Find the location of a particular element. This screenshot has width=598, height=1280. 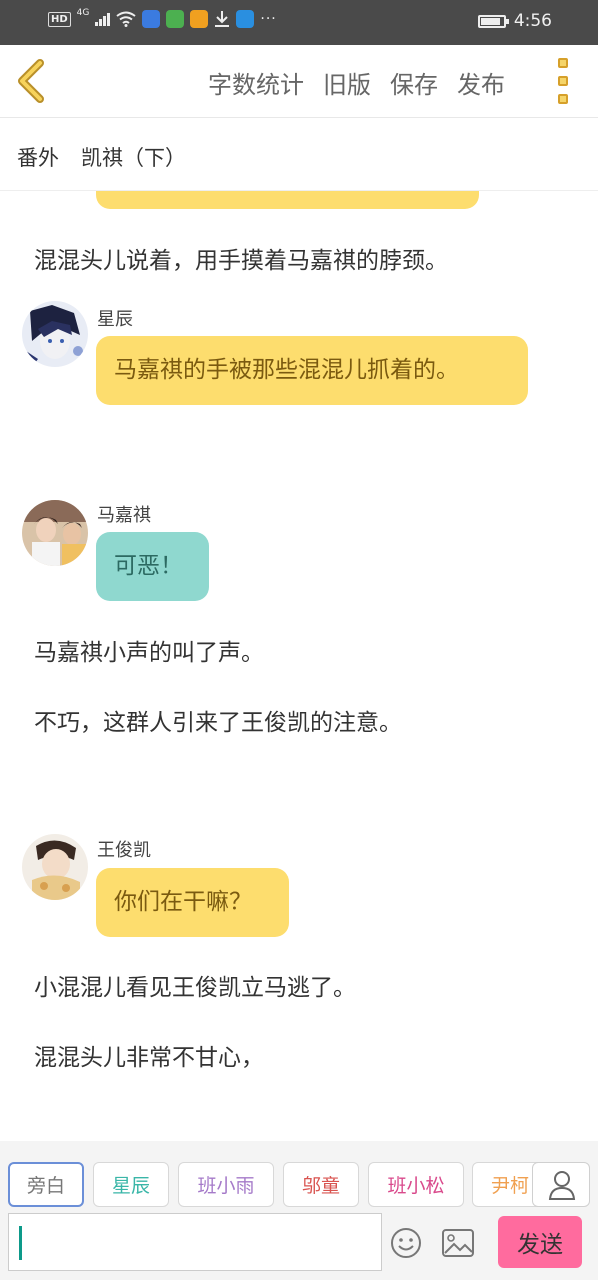

composer-bar: 旁白 星辰 班小雨 邬童 班小松 尹柯 发送 is located at coordinates (299, 1210).